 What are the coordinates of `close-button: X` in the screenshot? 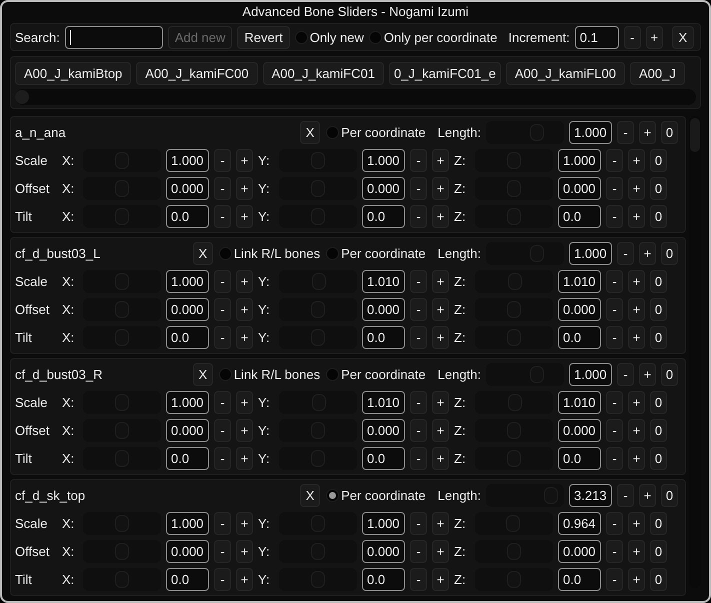 It's located at (683, 37).